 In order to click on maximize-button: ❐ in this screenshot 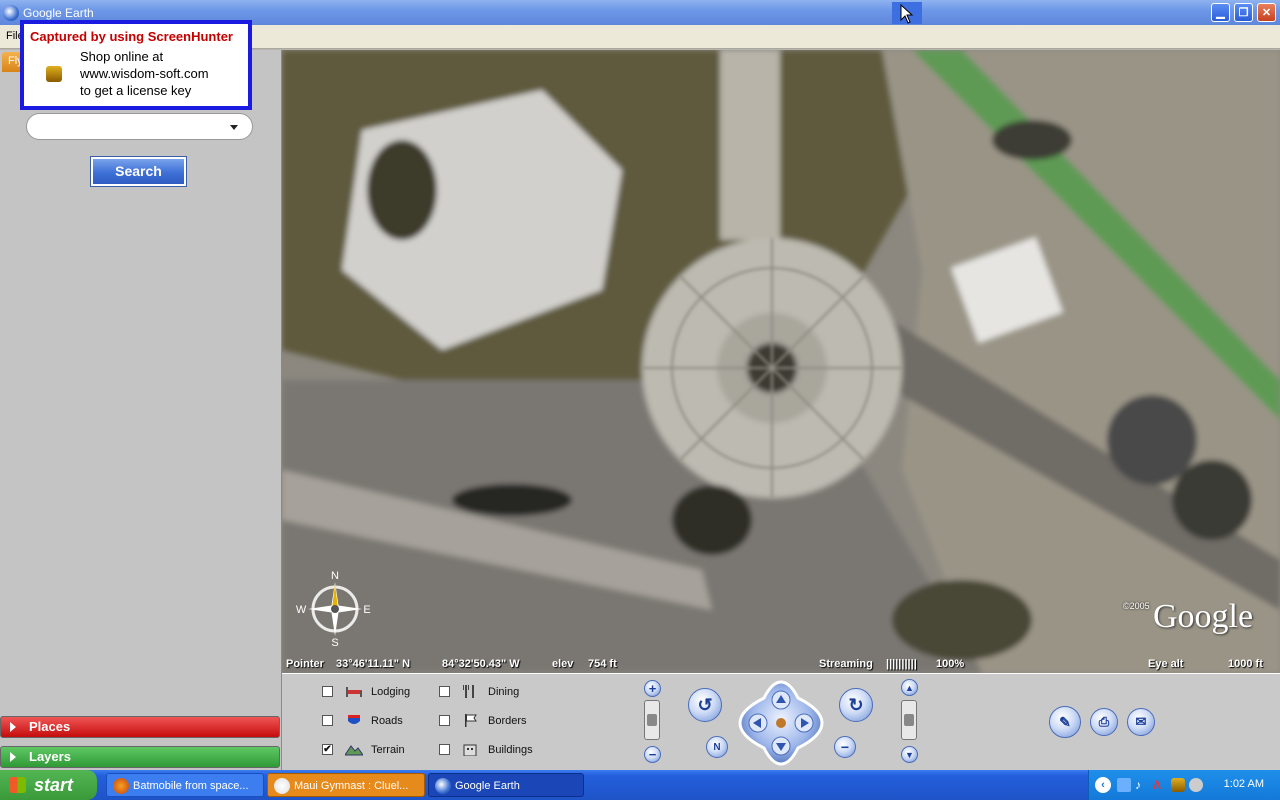, I will do `click(1243, 12)`.